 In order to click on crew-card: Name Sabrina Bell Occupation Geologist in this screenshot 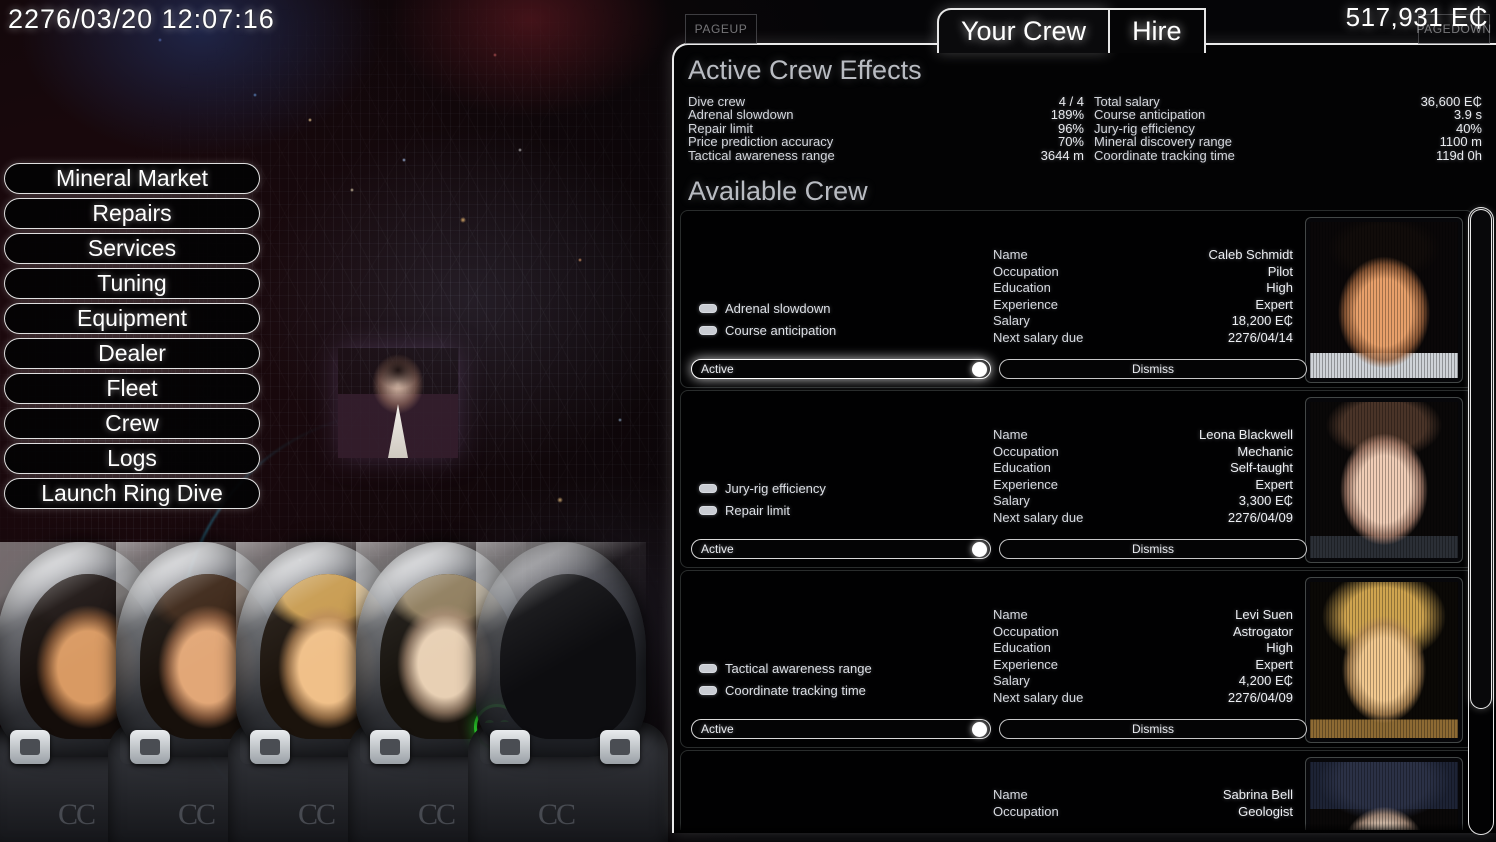, I will do `click(1077, 790)`.